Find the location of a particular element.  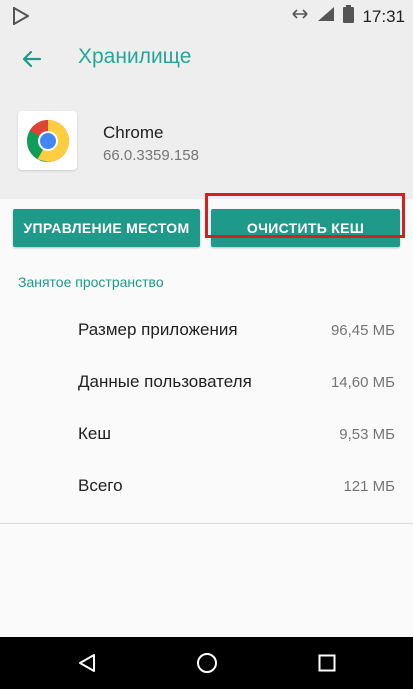

row-label: Данные пользователя is located at coordinates (165, 381).